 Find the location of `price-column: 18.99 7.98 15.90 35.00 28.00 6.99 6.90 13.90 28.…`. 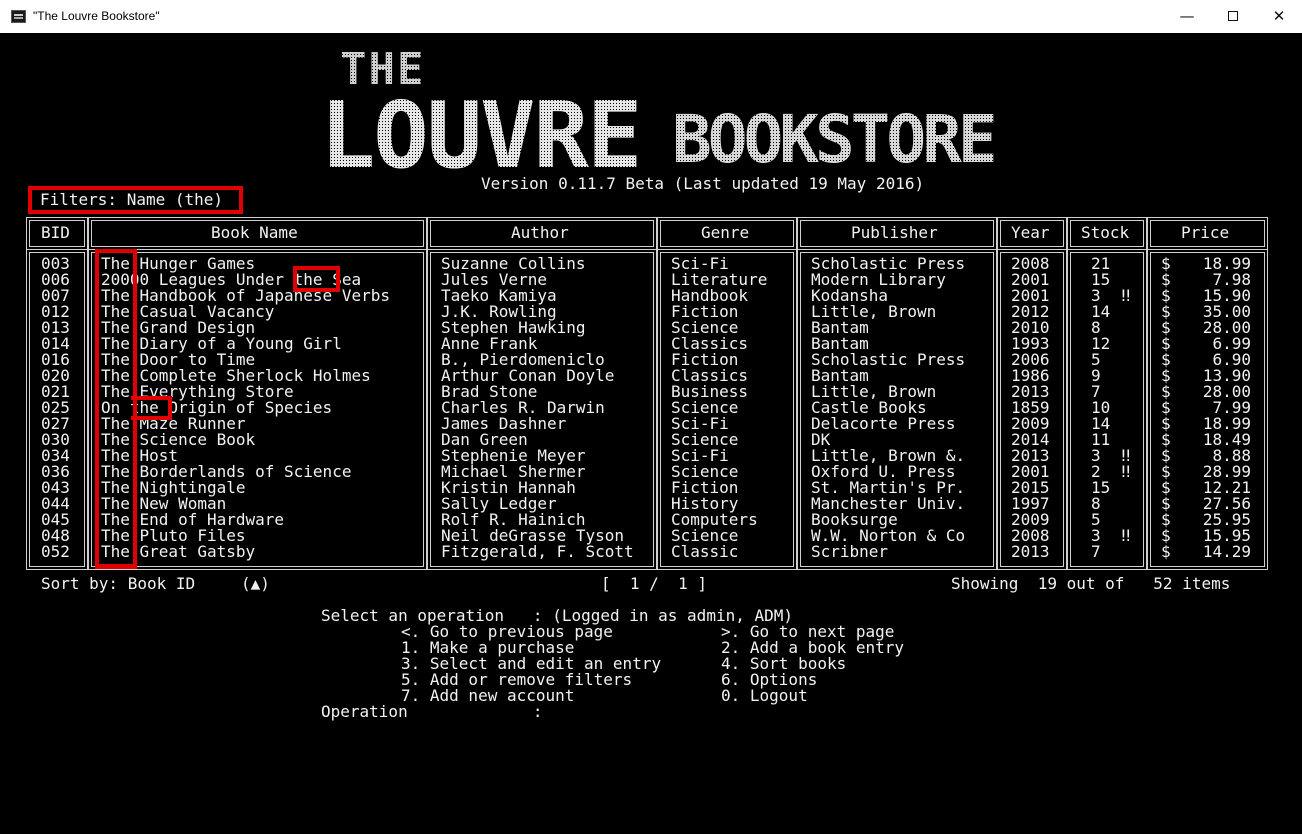

price-column: 18.99 7.98 15.90 35.00 28.00 6.99 6.90 13.90 28.… is located at coordinates (1226, 408).